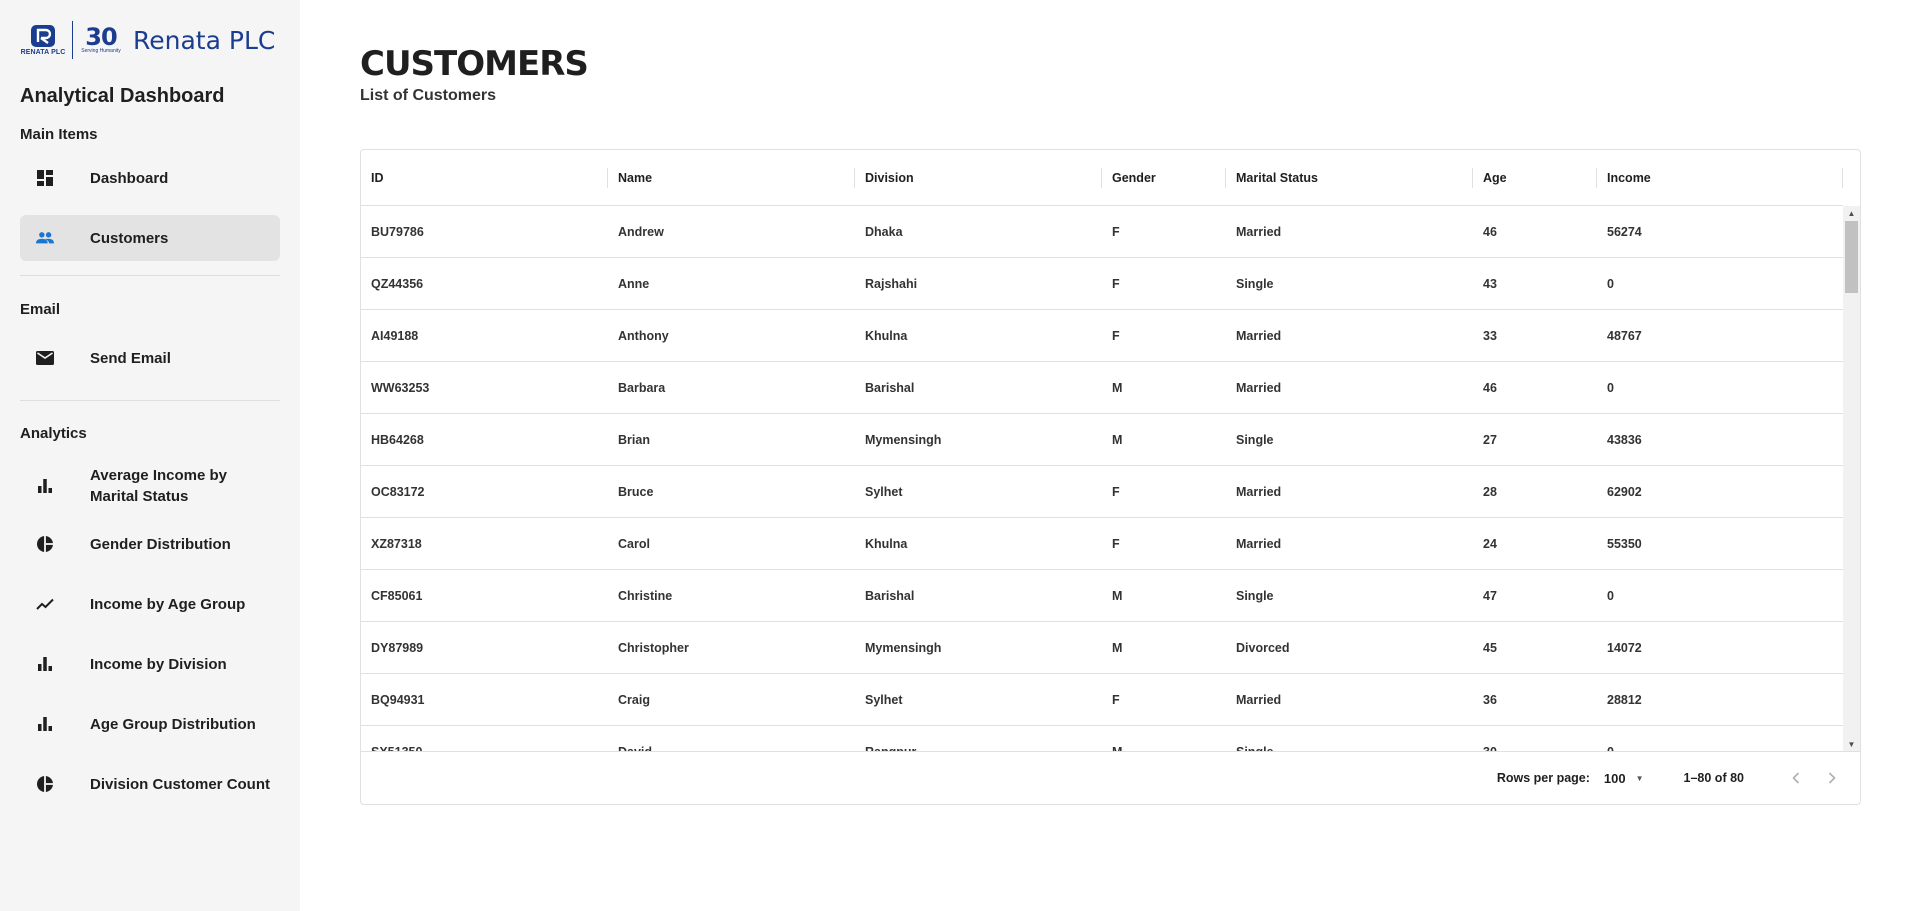  I want to click on column-header-label: Income, so click(1629, 178).